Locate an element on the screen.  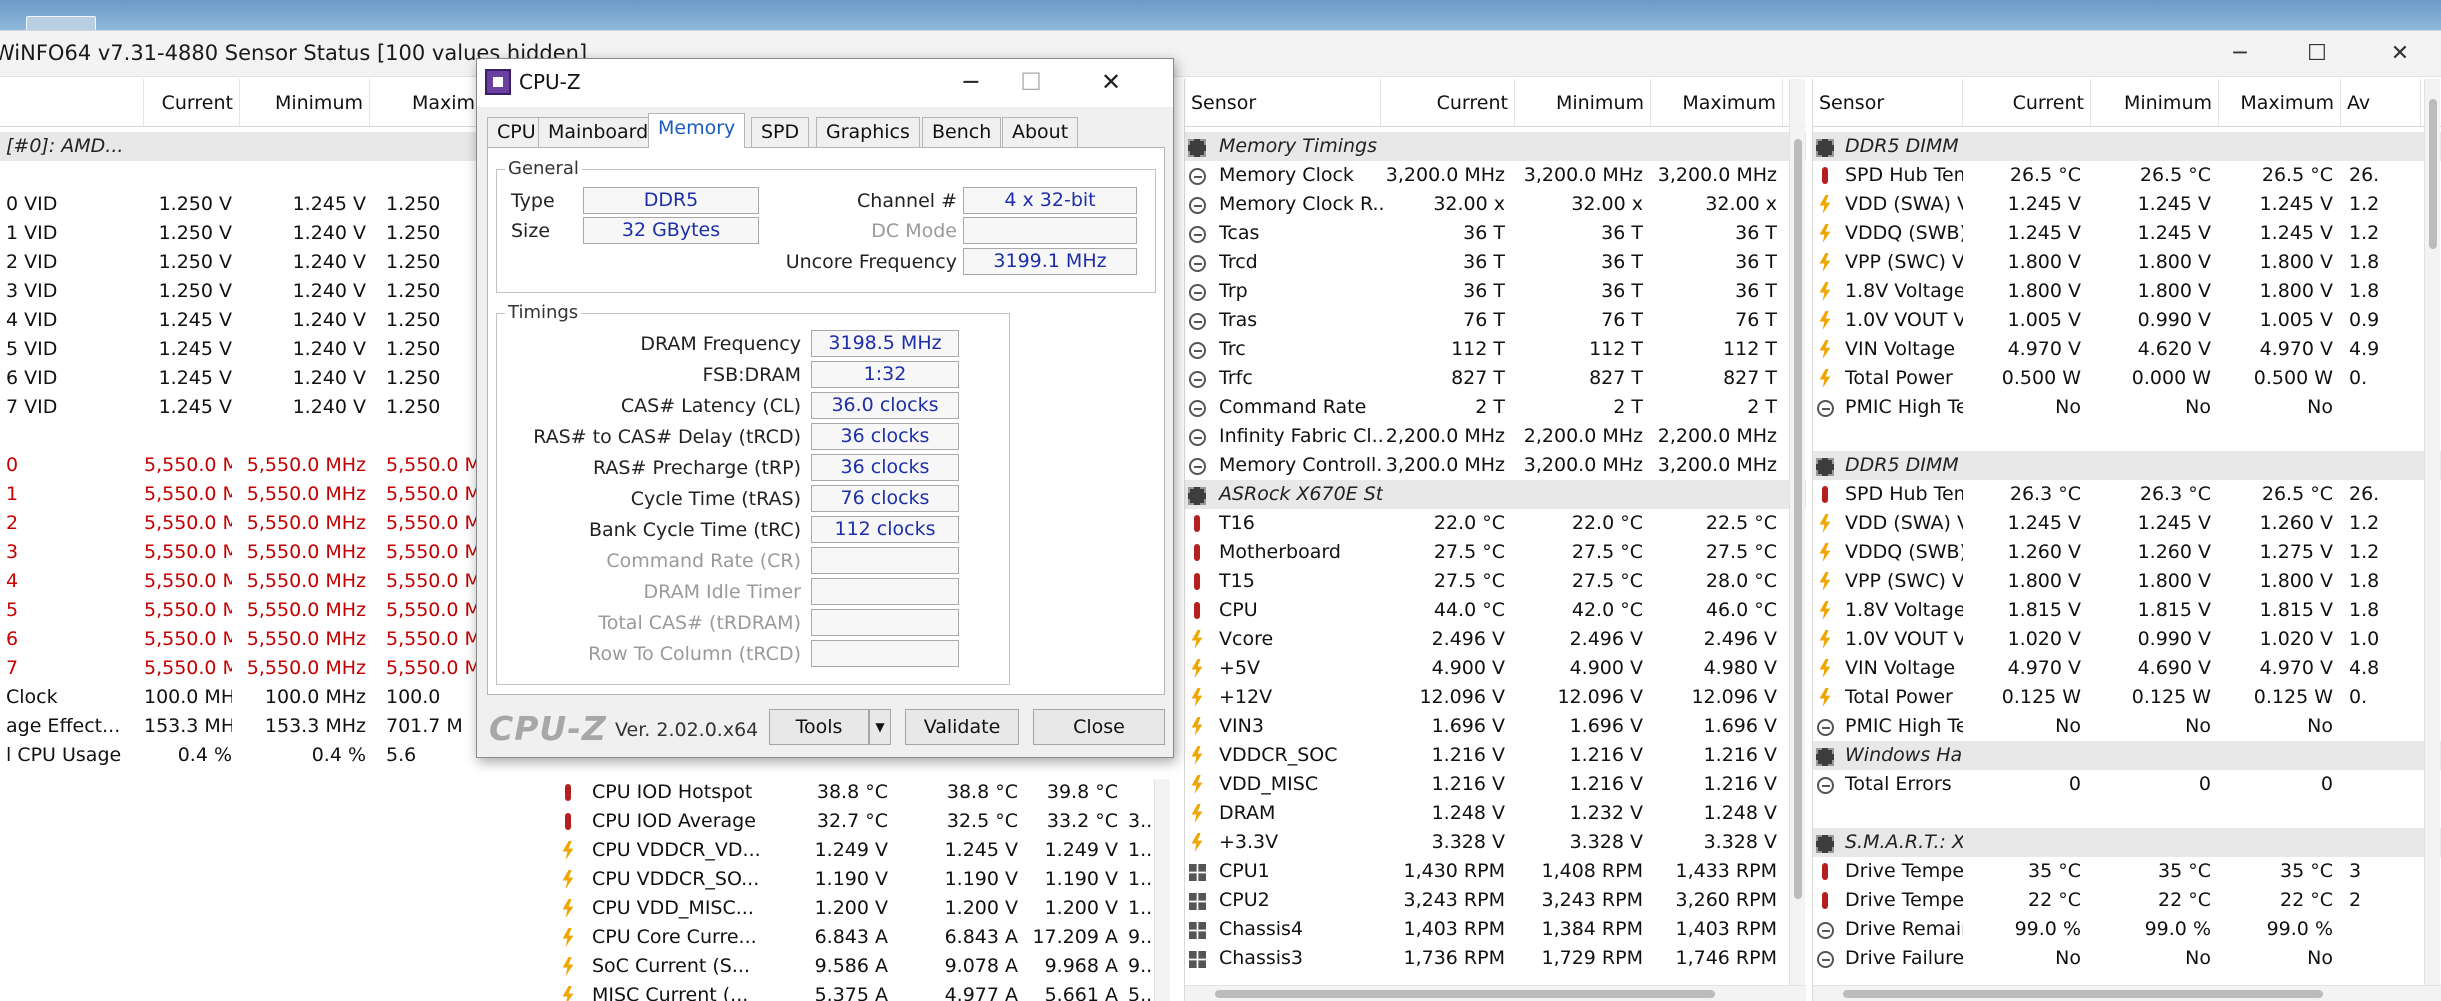
sensor-row: Drive Temper... 22 °C 22 °C 22 °C 2 is located at coordinates (2127, 900).